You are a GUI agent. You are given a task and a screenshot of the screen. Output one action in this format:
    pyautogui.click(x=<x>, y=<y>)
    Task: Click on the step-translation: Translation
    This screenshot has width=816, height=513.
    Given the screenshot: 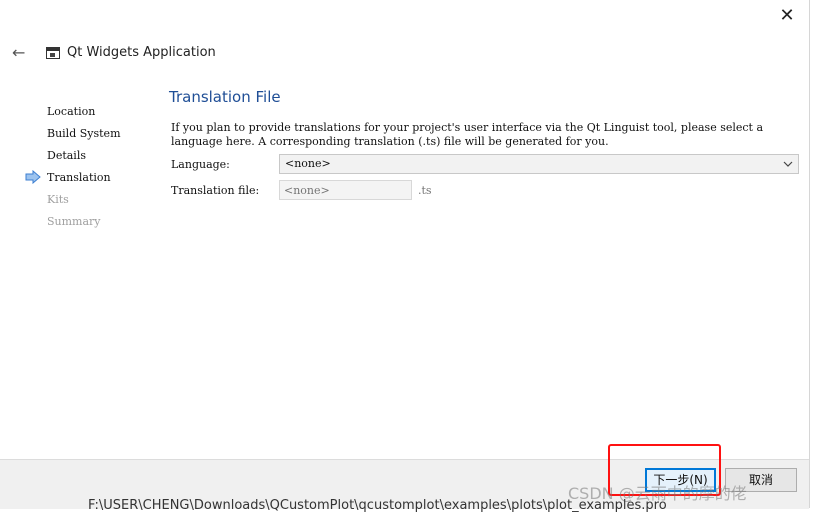 What is the action you would take?
    pyautogui.click(x=73, y=181)
    